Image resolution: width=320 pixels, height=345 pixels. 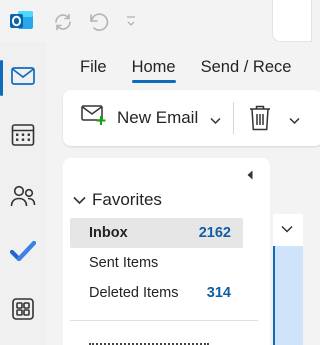 I want to click on favorites-label: Favorites, so click(x=127, y=199).